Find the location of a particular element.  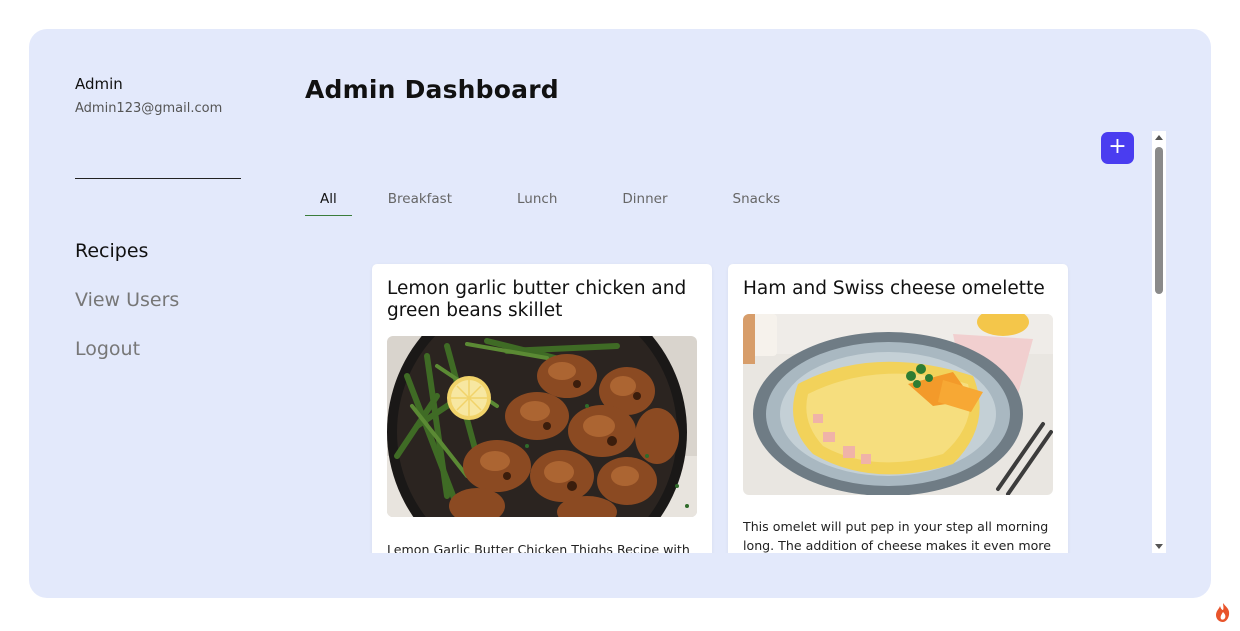

plus-icon: + is located at coordinates (1117, 146).